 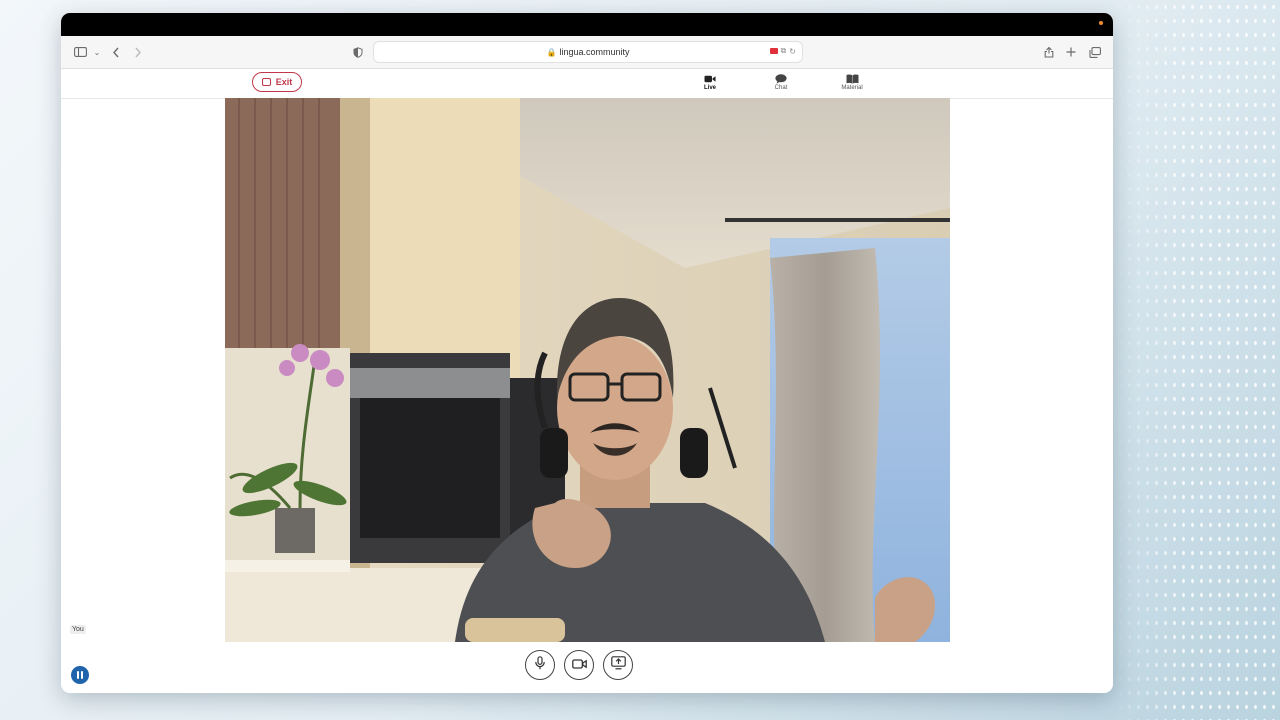 What do you see at coordinates (773, 51) in the screenshot?
I see `recording-indicator-icon` at bounding box center [773, 51].